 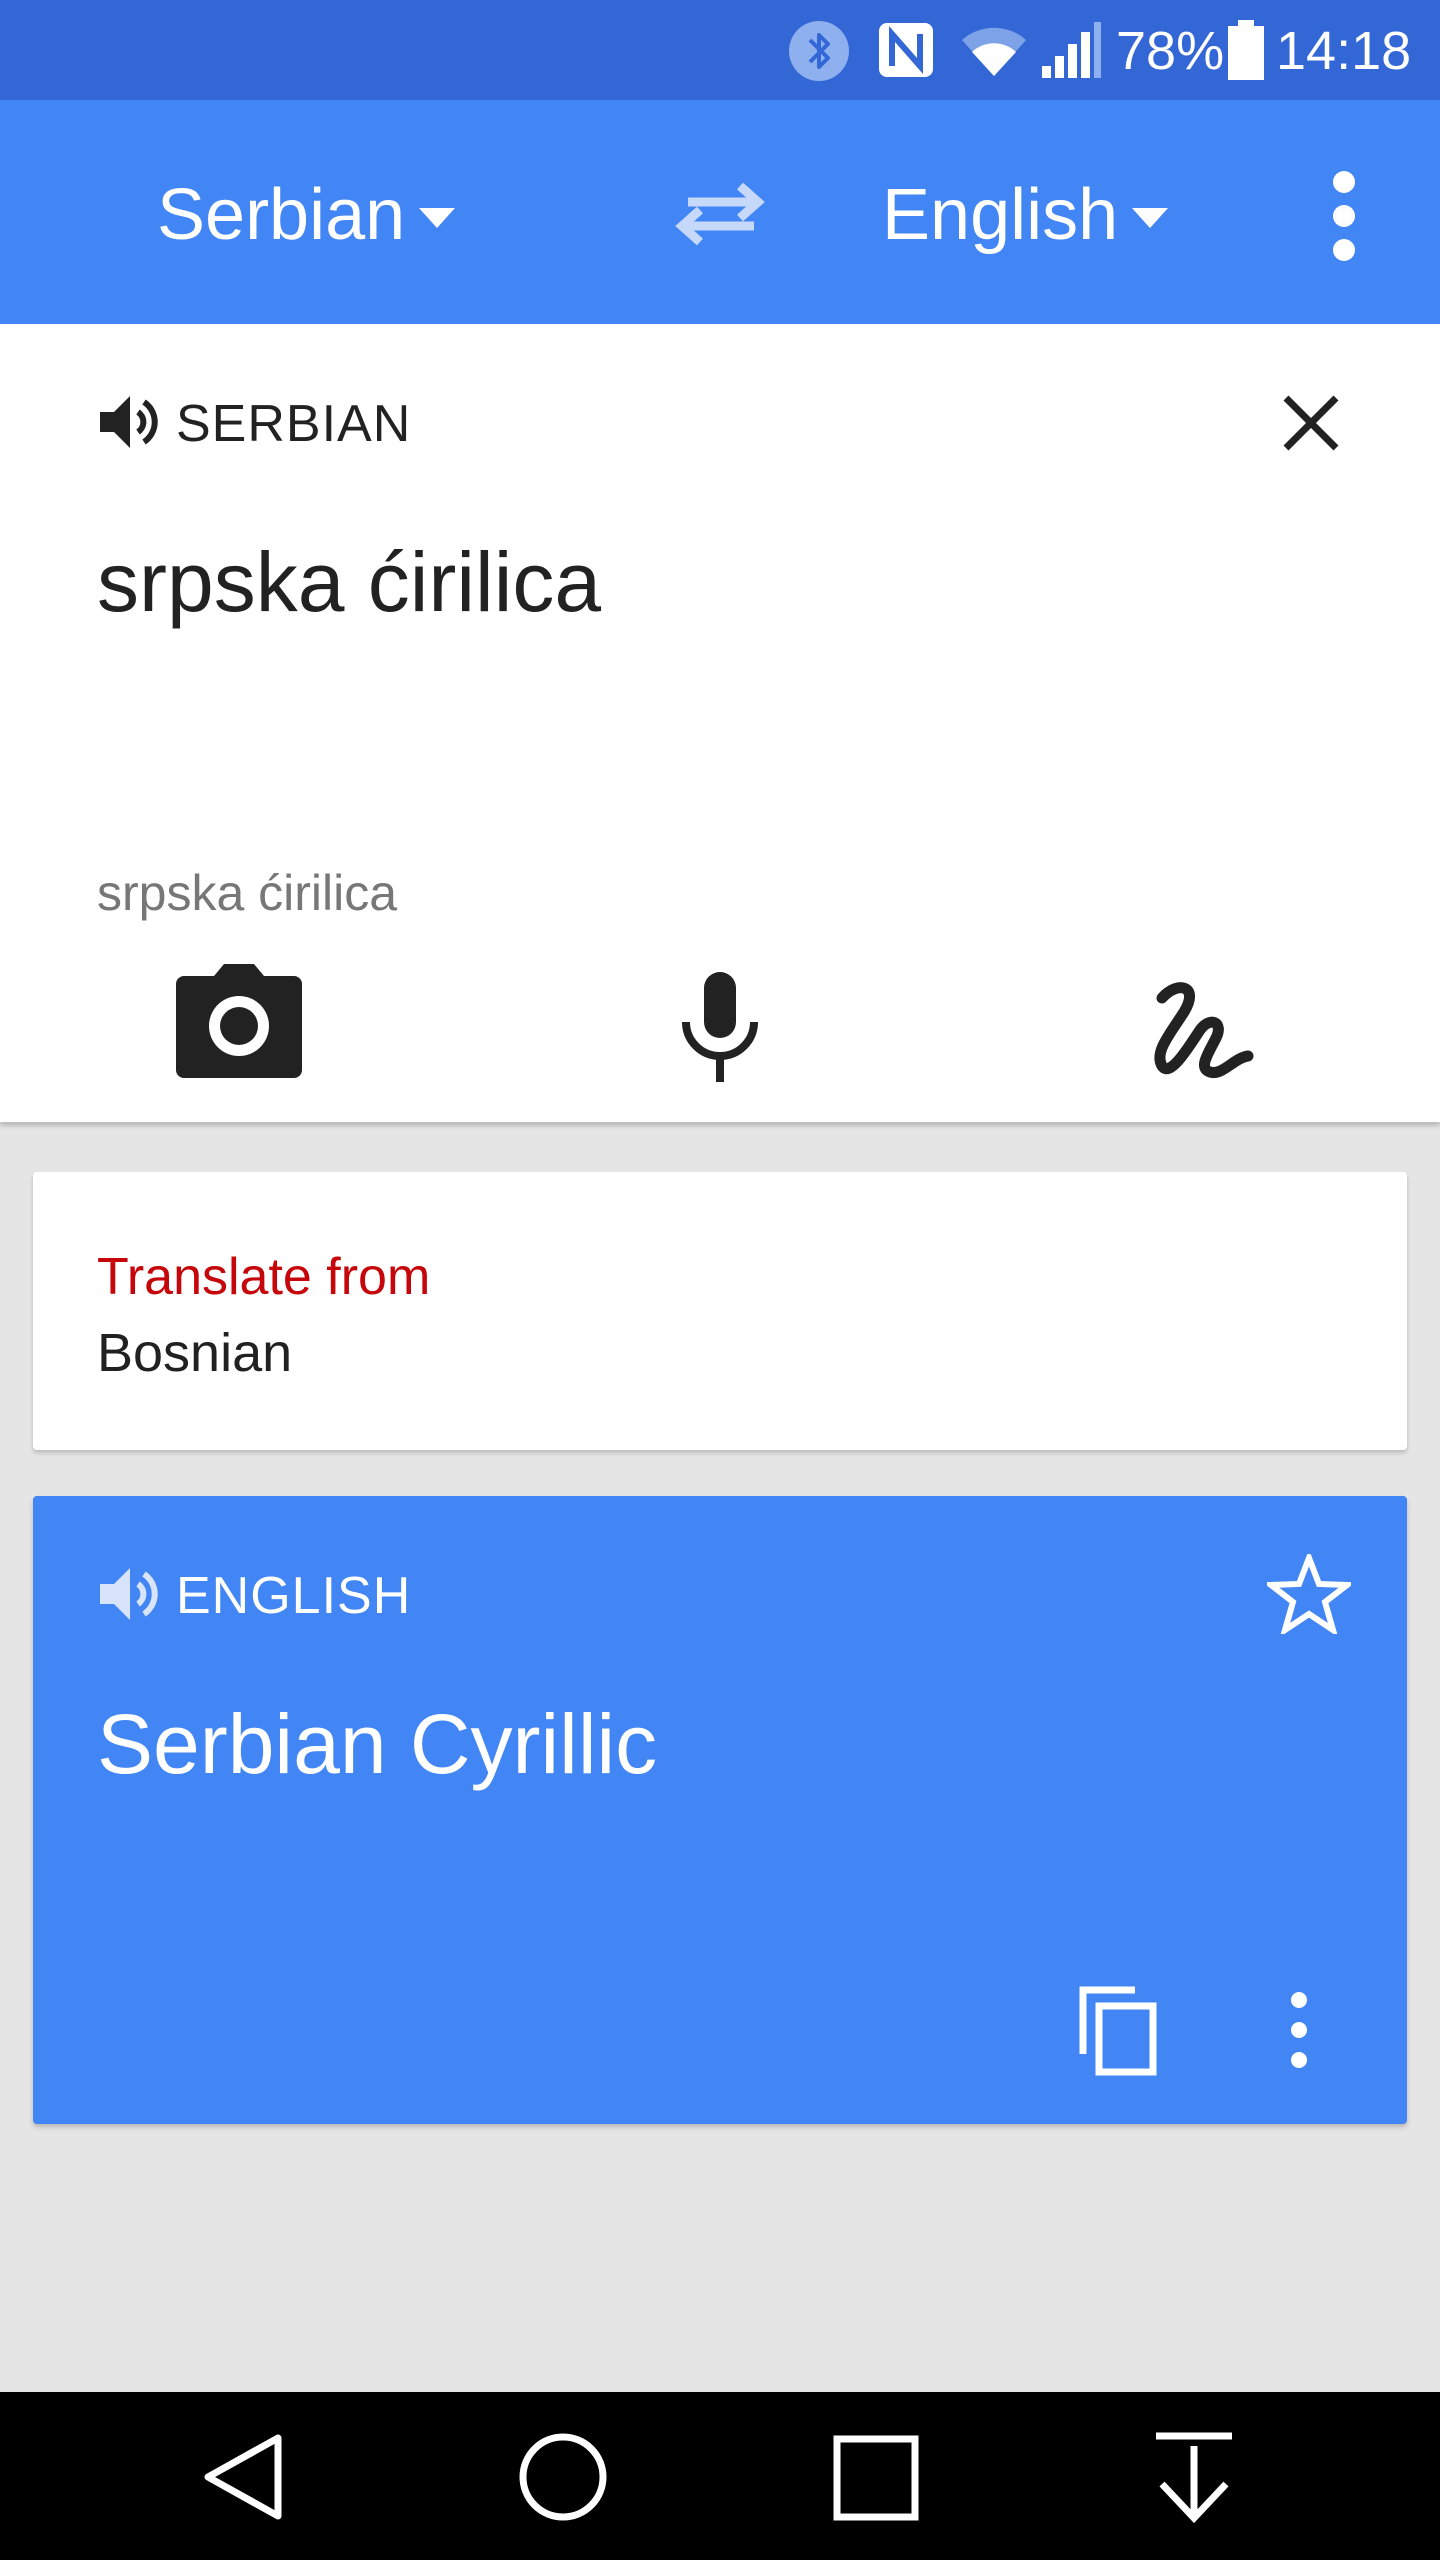 I want to click on handwriting-icon, so click(x=1203, y=1030).